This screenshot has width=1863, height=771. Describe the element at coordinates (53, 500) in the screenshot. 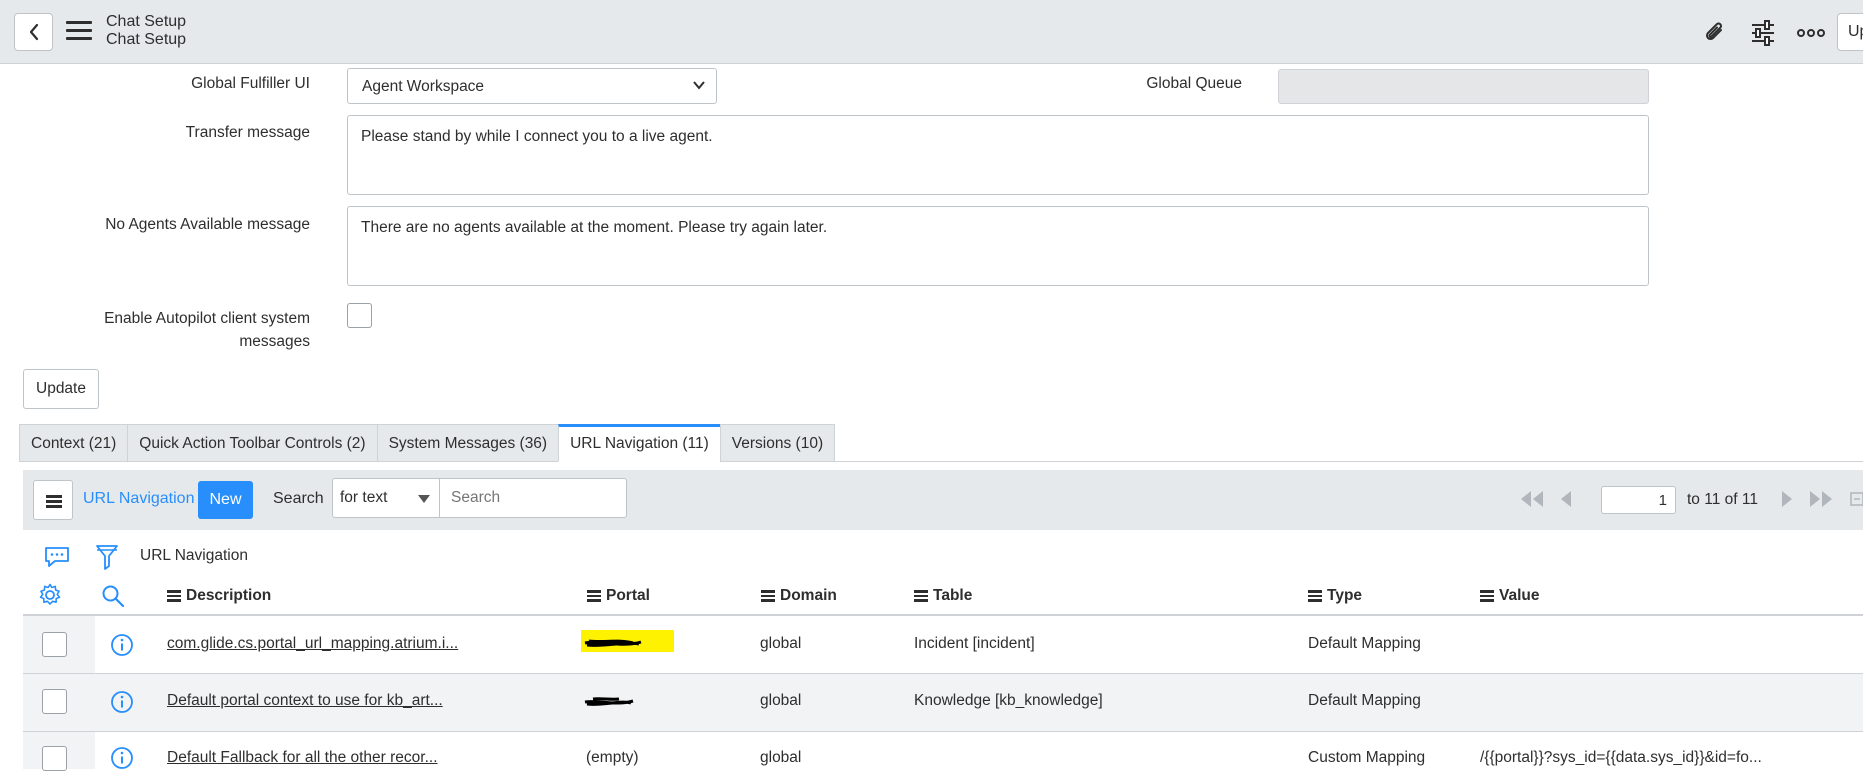

I see `list-menu-button` at that location.